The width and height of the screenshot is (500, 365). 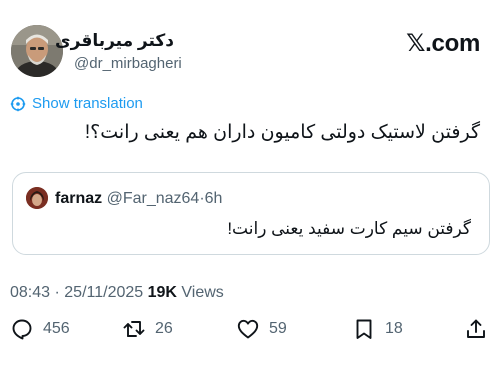 I want to click on share-icon, so click(x=476, y=329).